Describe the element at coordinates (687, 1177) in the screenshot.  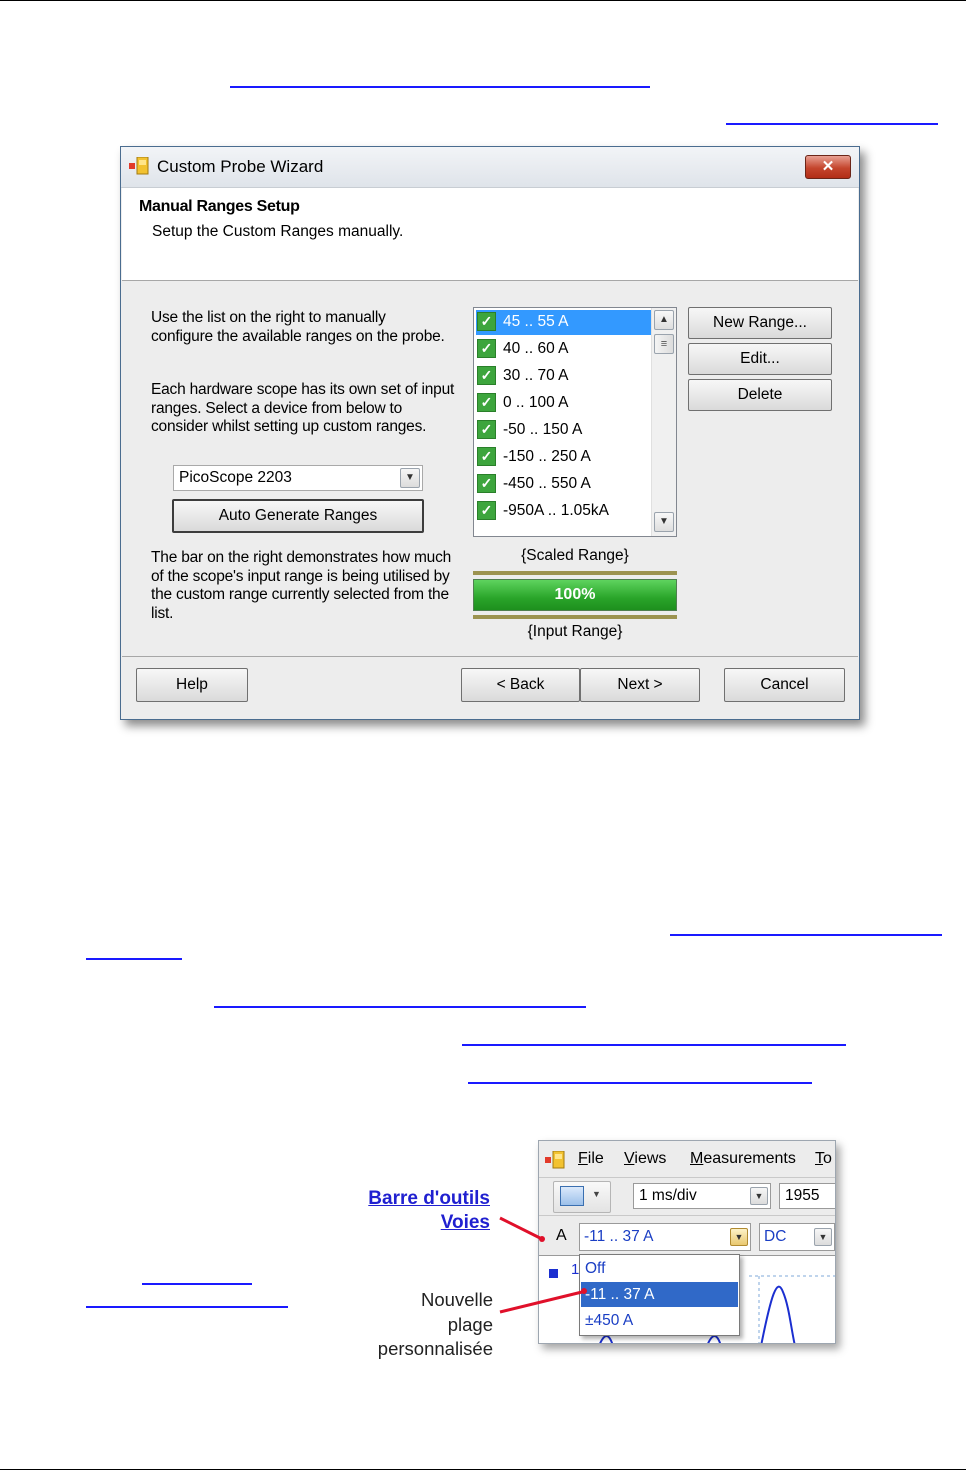
I see `menu-divider` at that location.